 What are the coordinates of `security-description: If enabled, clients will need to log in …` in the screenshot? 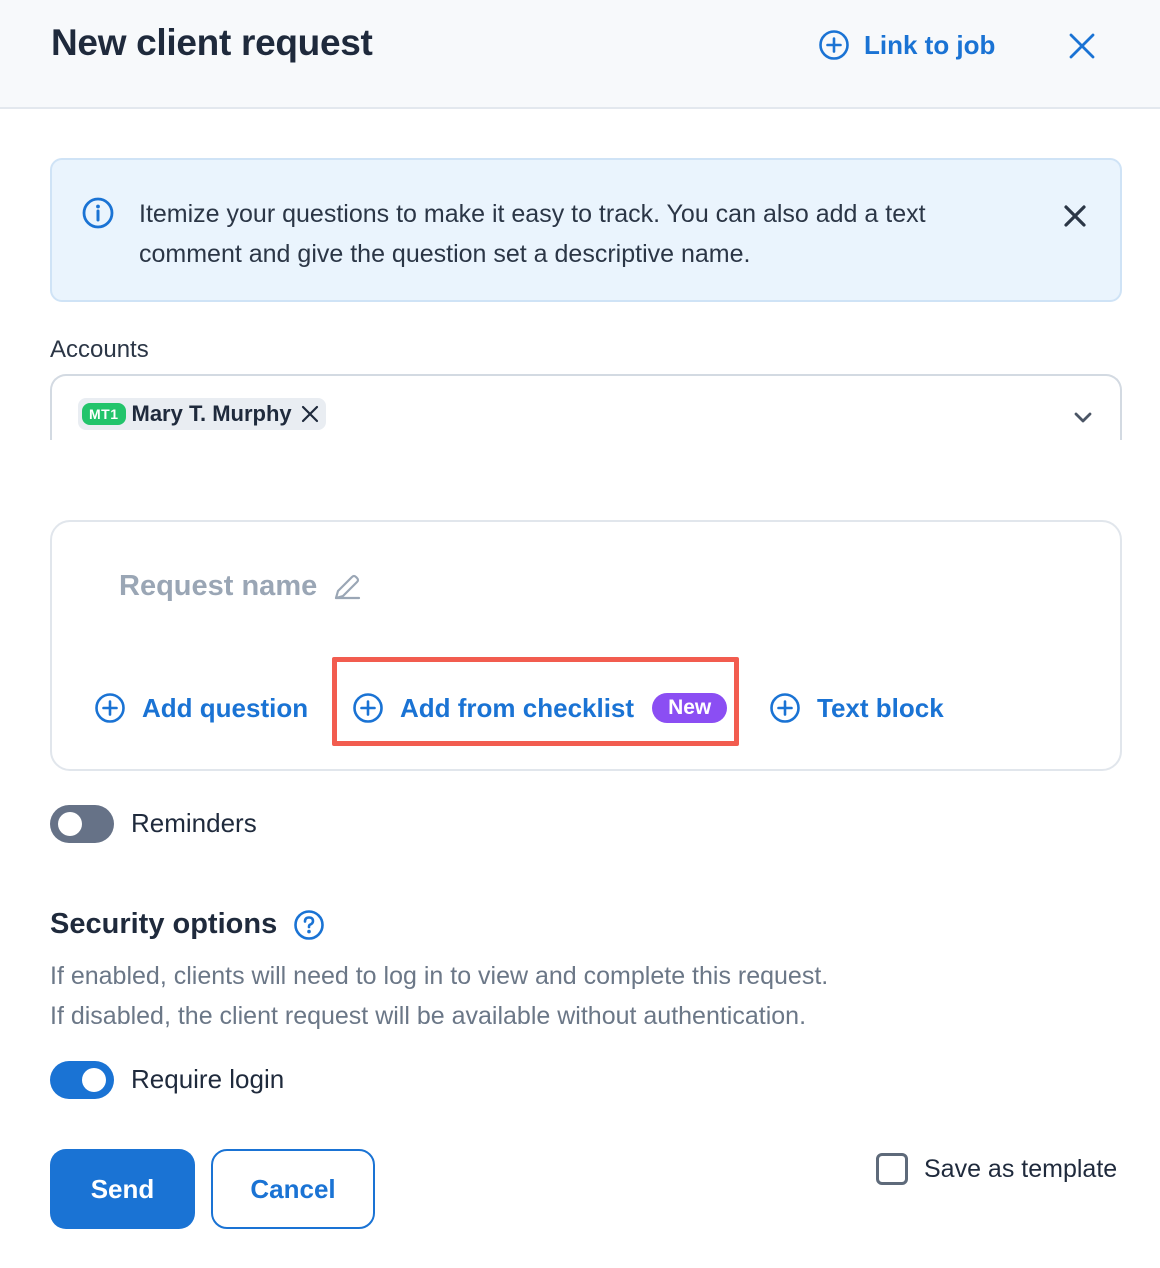 It's located at (439, 996).